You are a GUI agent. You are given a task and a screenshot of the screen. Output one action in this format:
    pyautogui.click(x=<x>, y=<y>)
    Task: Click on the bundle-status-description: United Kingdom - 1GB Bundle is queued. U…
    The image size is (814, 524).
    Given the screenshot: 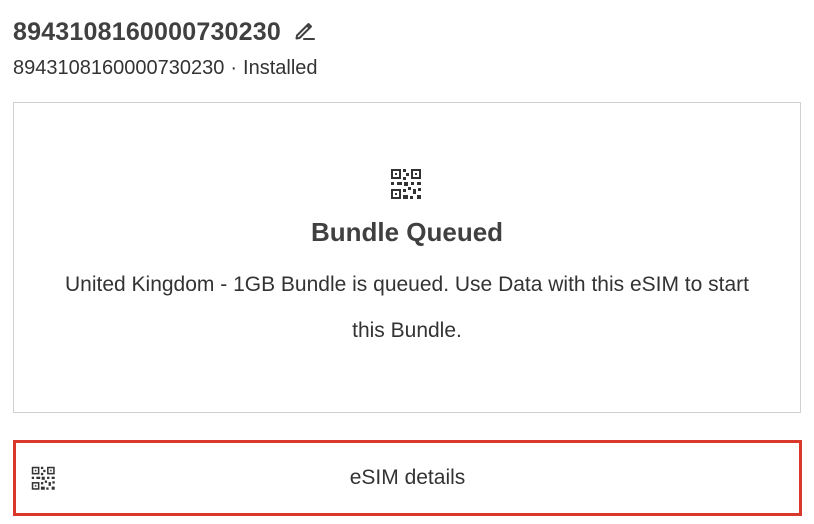 What is the action you would take?
    pyautogui.click(x=406, y=307)
    